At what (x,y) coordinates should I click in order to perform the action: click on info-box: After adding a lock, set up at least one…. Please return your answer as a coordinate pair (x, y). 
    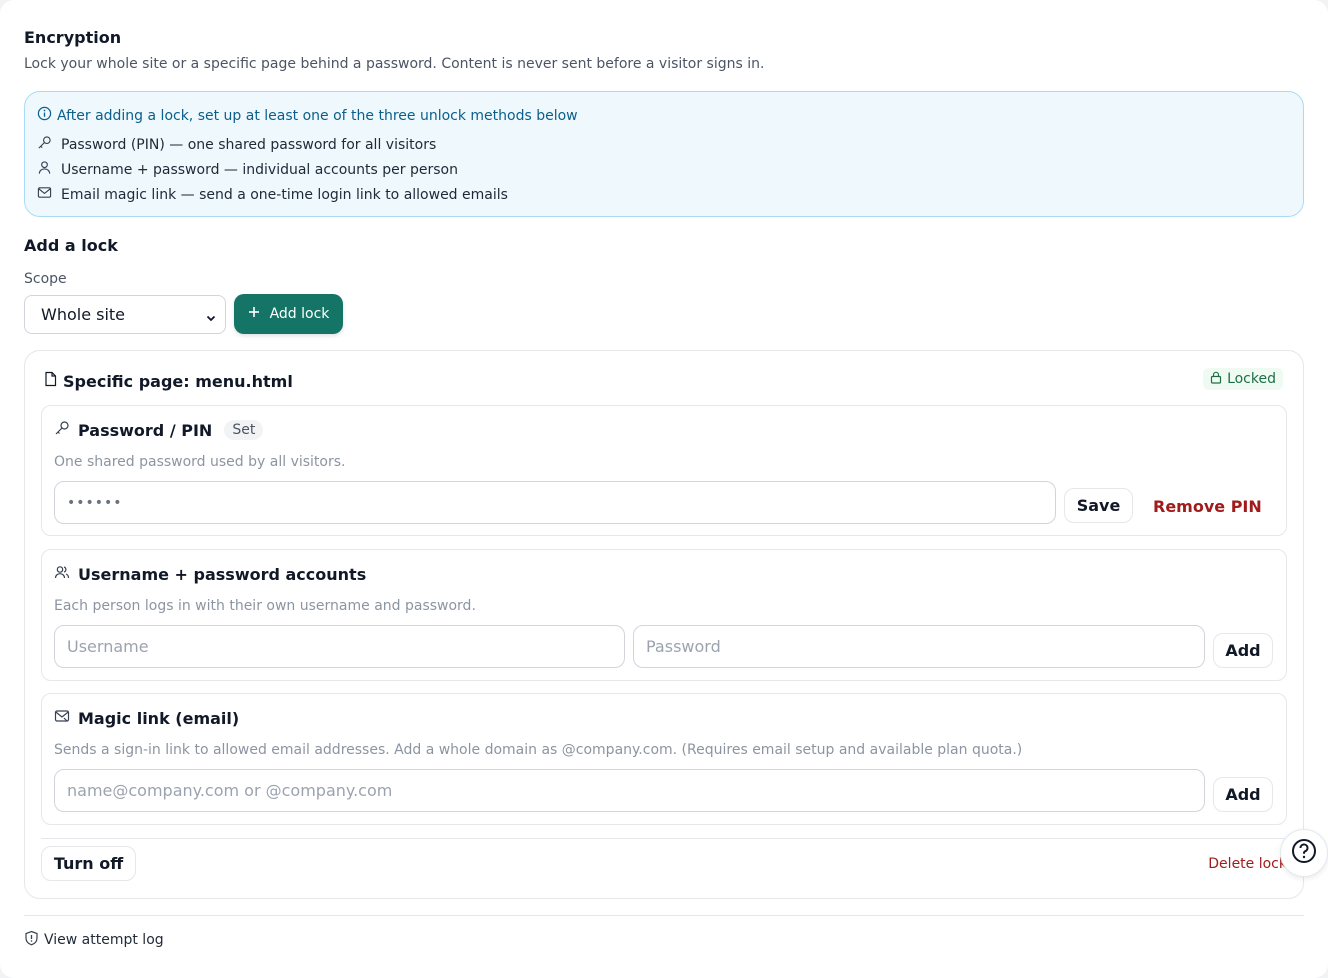
    Looking at the image, I should click on (664, 154).